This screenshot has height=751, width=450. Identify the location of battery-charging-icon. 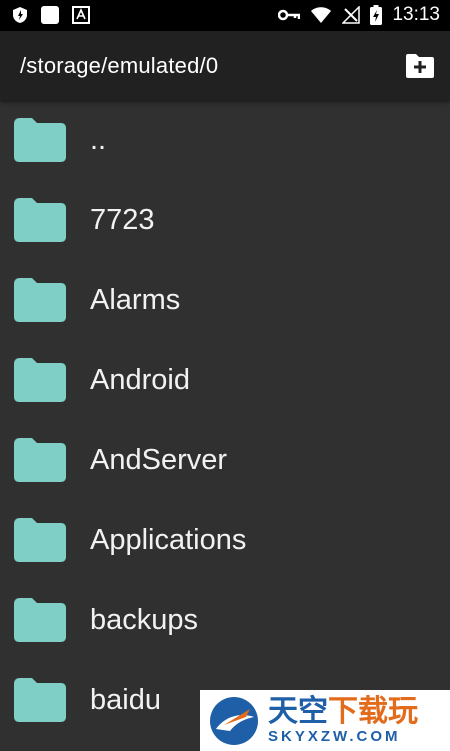
(376, 15).